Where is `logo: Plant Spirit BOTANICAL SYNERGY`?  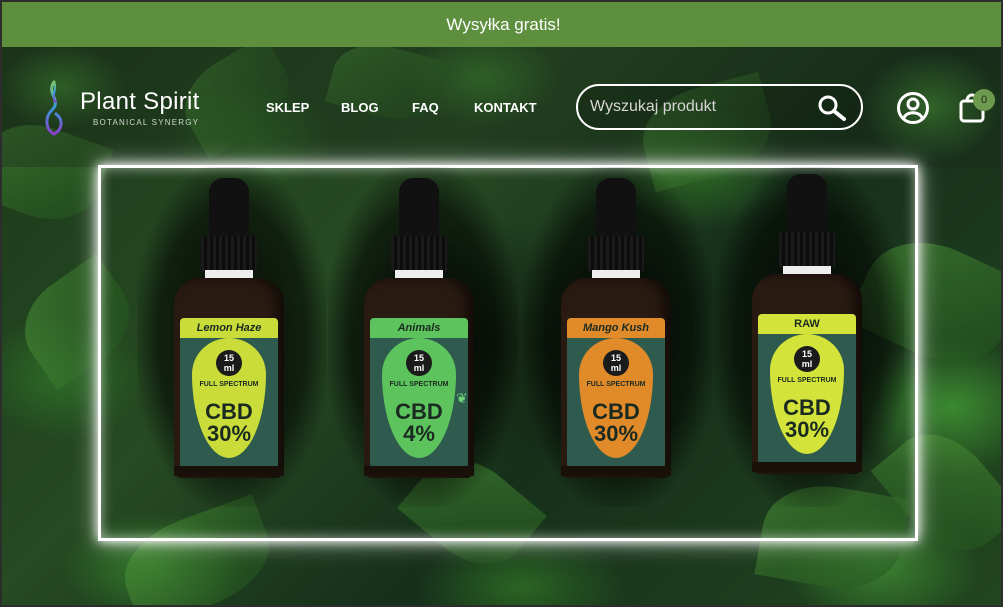 logo: Plant Spirit BOTANICAL SYNERGY is located at coordinates (130, 108).